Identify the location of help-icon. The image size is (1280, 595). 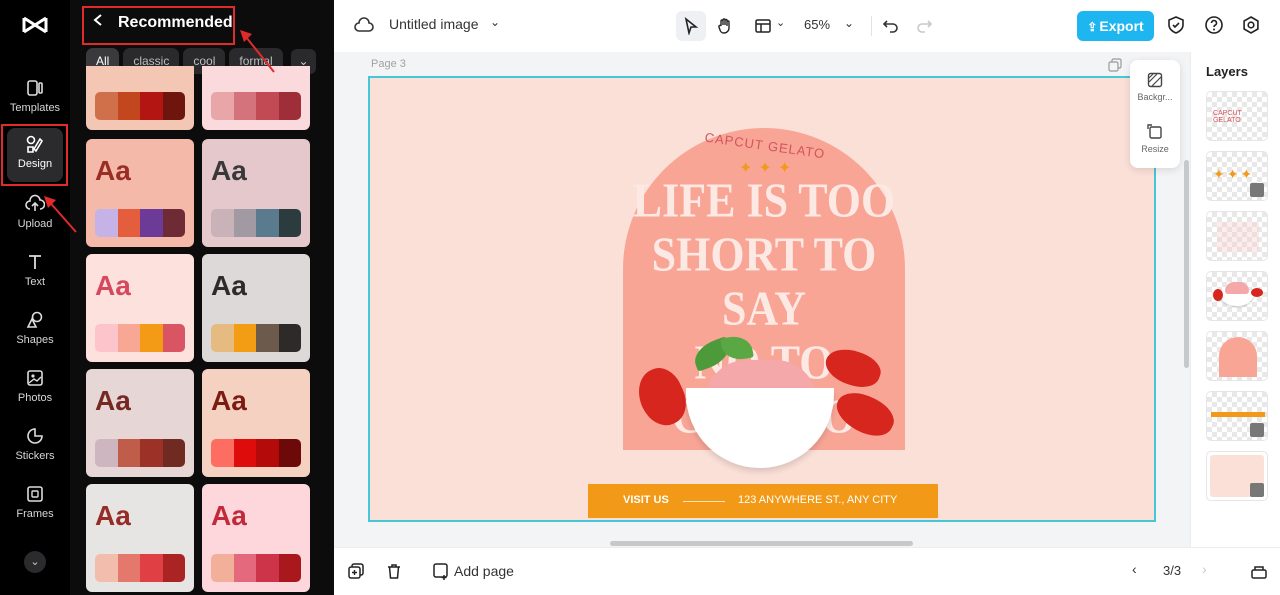
(1214, 25).